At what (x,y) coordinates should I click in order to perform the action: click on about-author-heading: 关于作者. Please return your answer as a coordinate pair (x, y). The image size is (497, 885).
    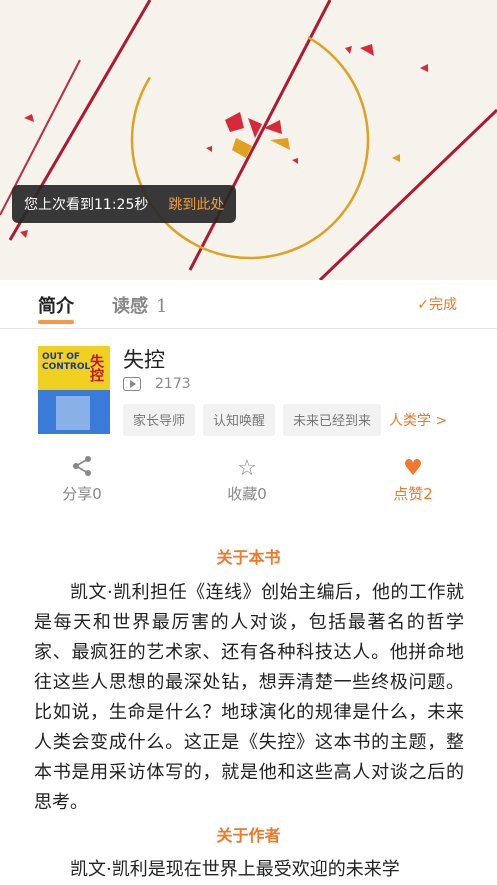
    Looking at the image, I should click on (248, 835).